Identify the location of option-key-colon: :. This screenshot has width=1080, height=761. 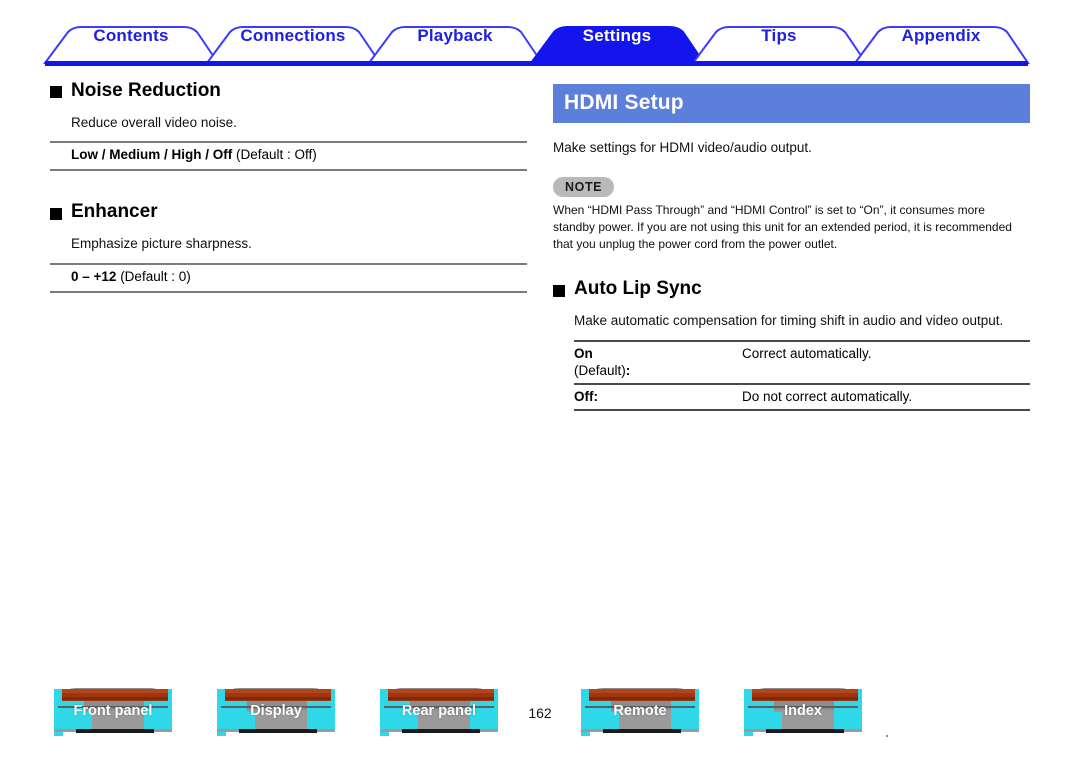
(628, 370).